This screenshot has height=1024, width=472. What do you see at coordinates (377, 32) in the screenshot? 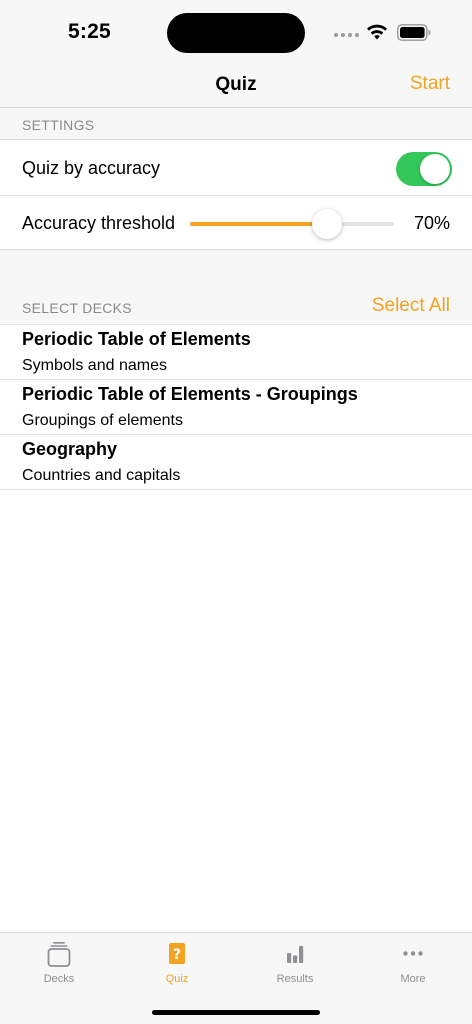
I see `wifi-icon` at bounding box center [377, 32].